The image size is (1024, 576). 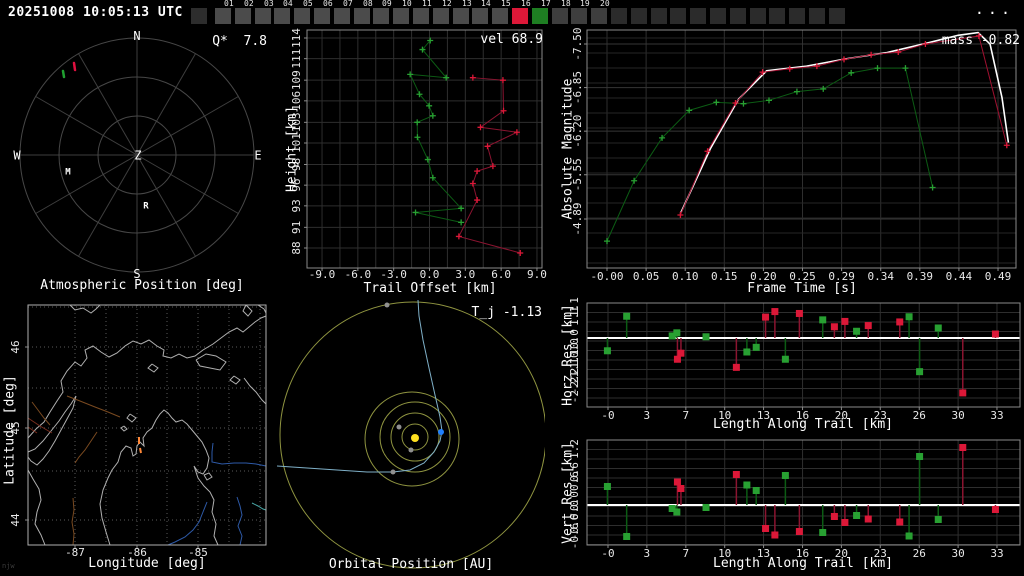 I want to click on frame-number: 03, so click(x=269, y=4).